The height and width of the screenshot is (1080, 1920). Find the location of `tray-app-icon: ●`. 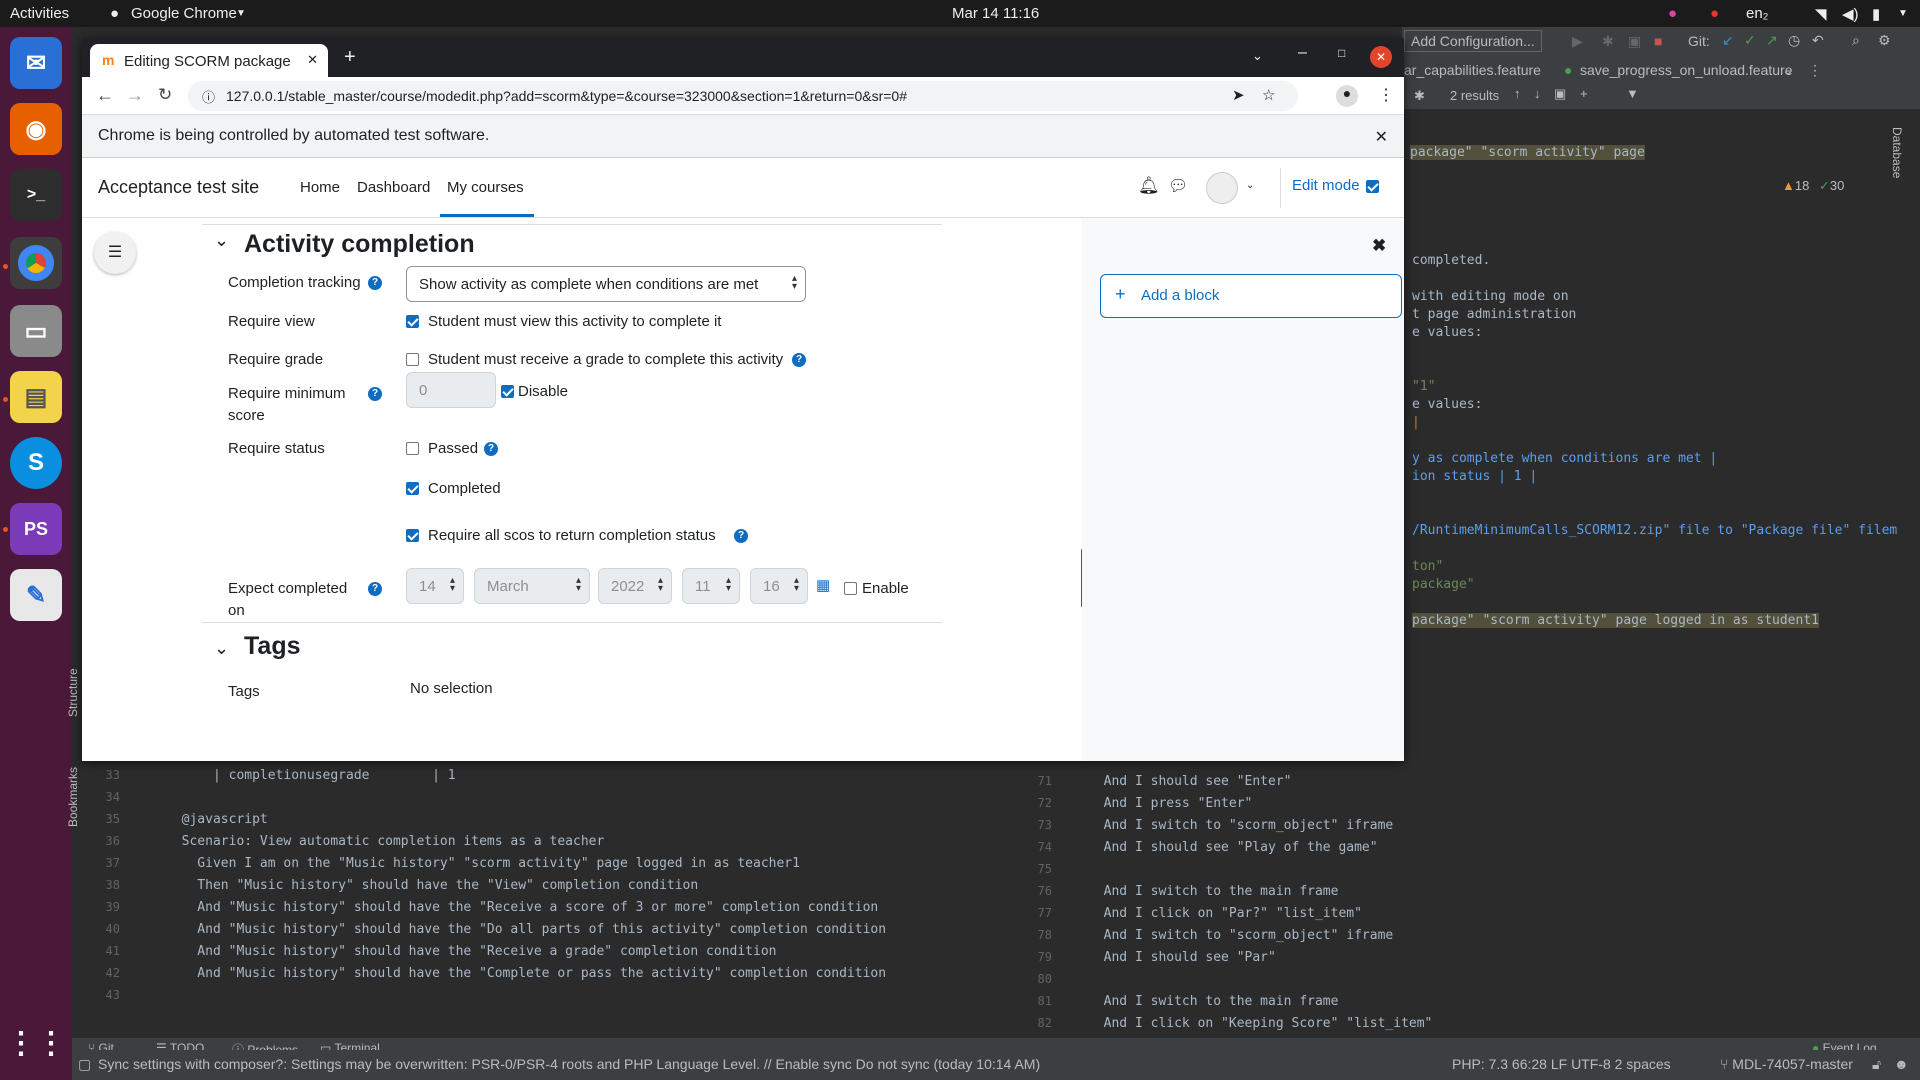

tray-app-icon: ● is located at coordinates (1672, 13).